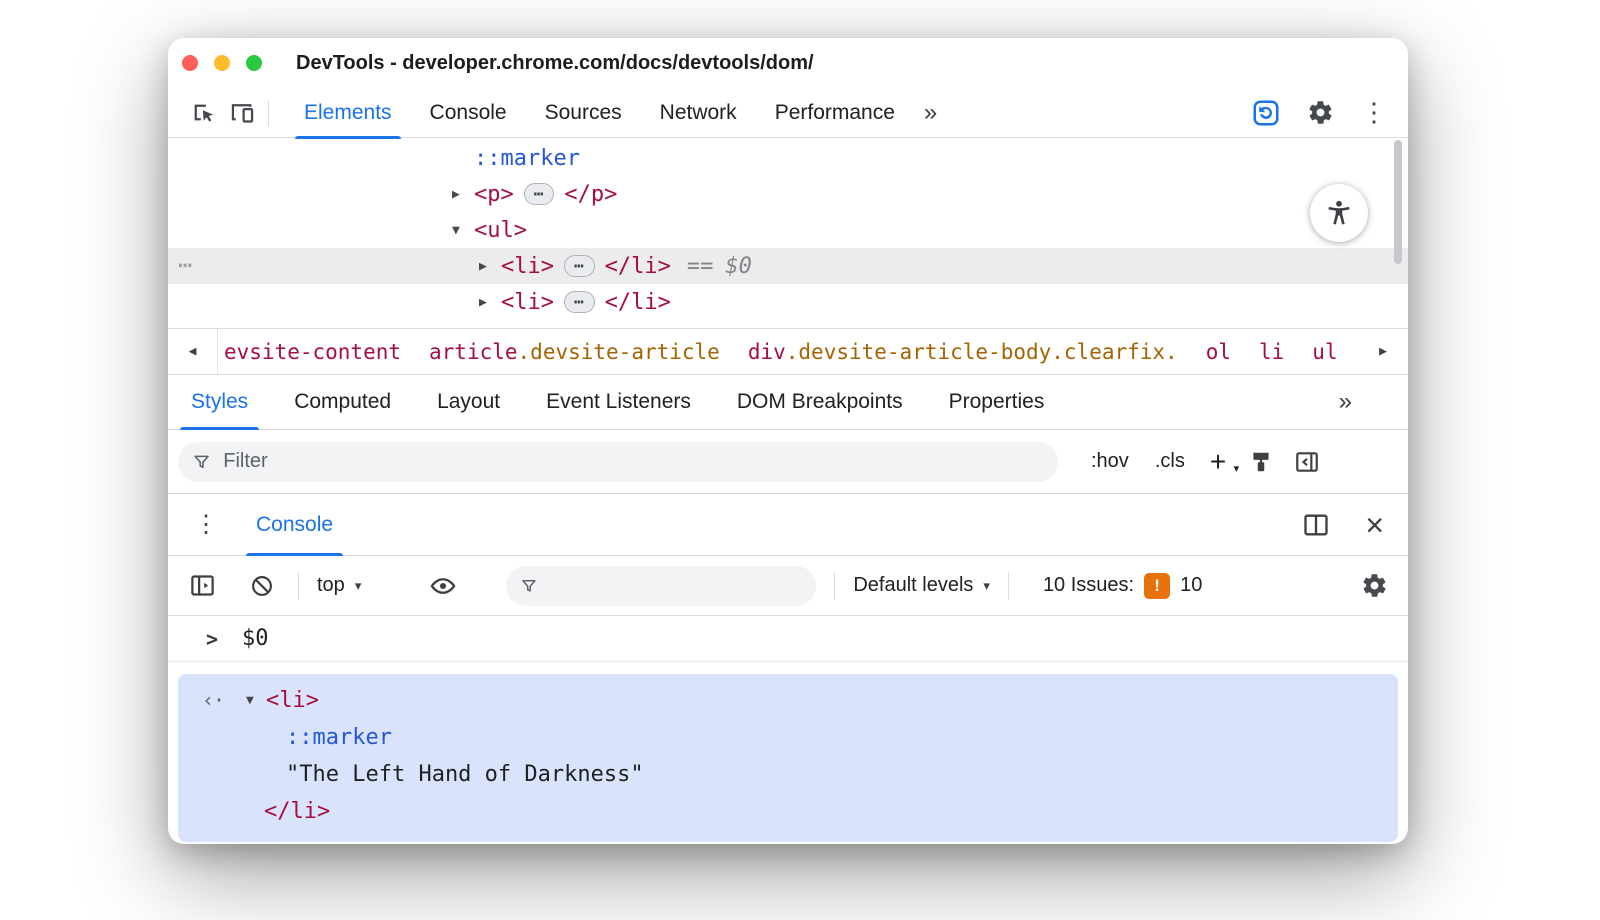 This screenshot has width=1600, height=920. I want to click on console-filter-input, so click(676, 585).